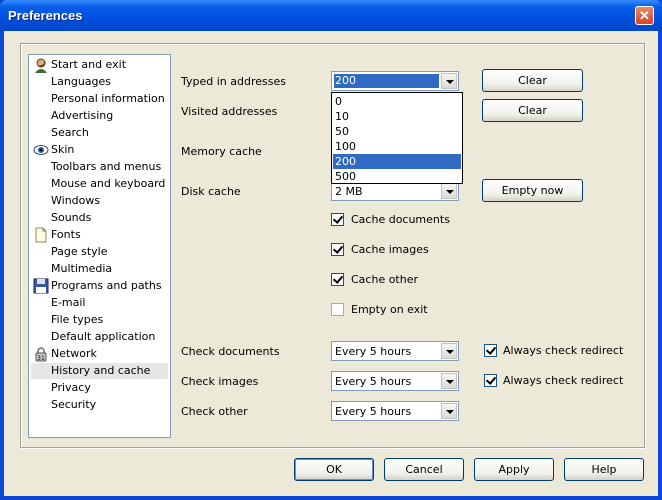 The width and height of the screenshot is (662, 500). Describe the element at coordinates (337, 219) in the screenshot. I see `cache-documents-checkbox` at that location.